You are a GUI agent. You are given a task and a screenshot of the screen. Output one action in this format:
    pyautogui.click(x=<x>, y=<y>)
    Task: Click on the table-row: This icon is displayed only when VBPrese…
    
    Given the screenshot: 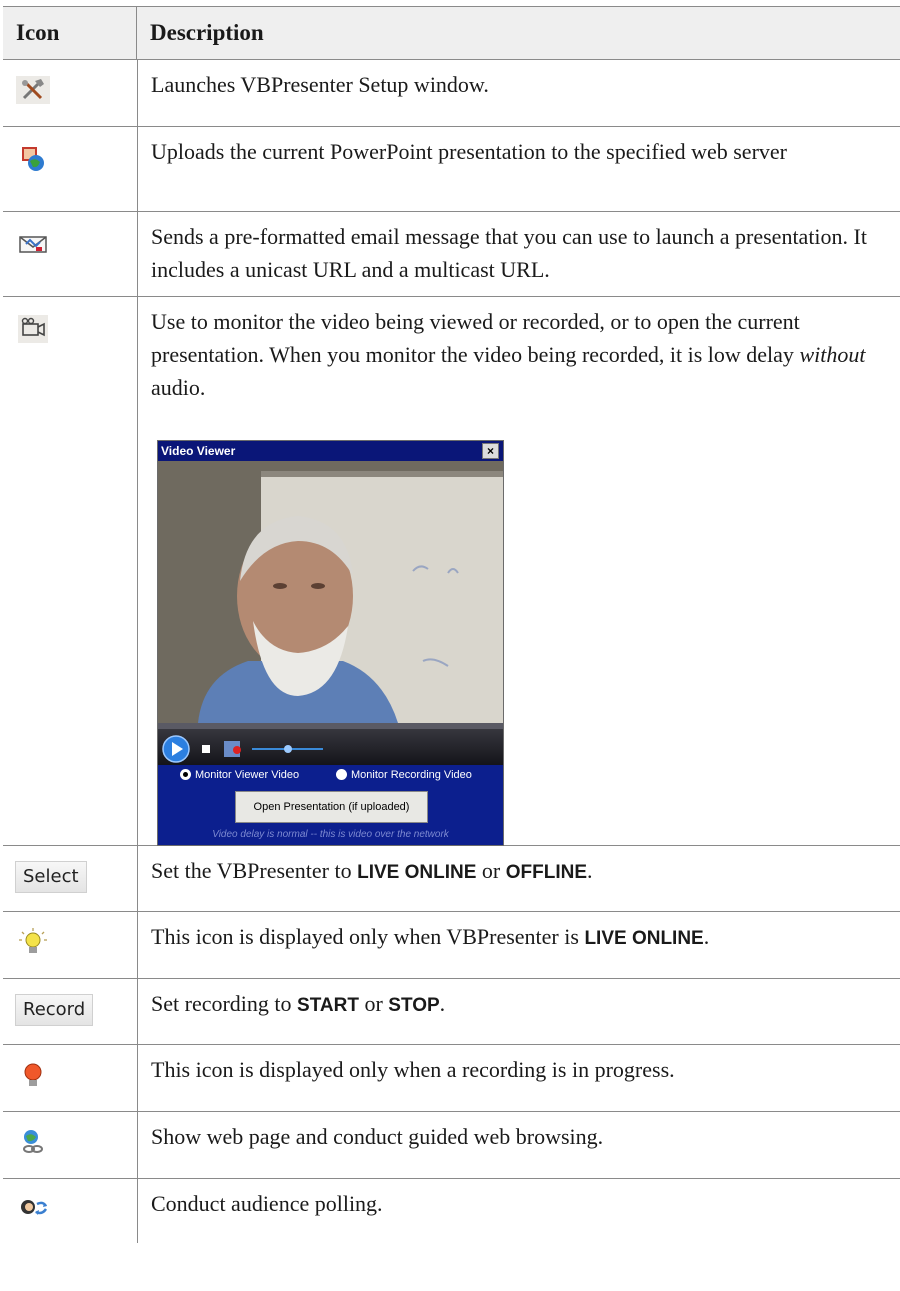 What is the action you would take?
    pyautogui.click(x=451, y=945)
    